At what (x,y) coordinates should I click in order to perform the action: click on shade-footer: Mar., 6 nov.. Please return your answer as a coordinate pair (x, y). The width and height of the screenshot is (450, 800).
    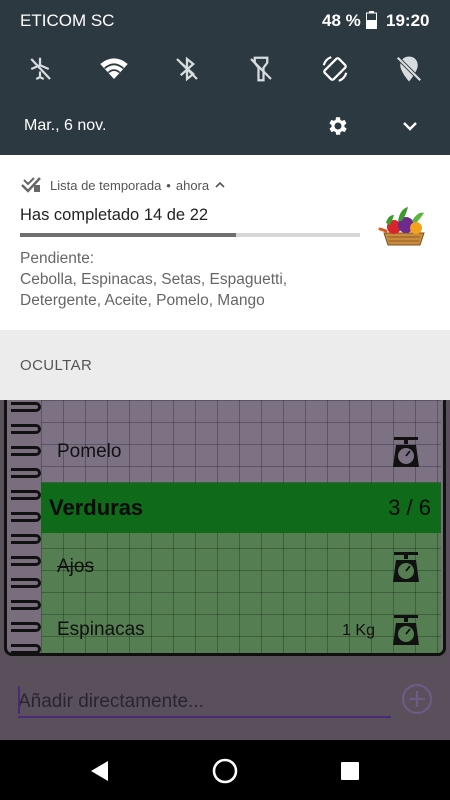
    Looking at the image, I should click on (225, 126).